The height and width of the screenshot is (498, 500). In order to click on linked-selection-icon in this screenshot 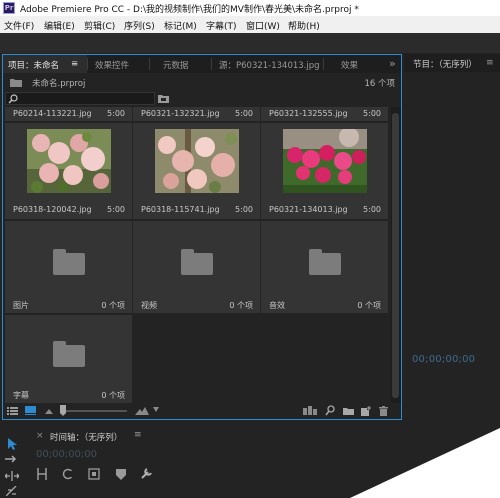, I will do `click(68, 474)`.